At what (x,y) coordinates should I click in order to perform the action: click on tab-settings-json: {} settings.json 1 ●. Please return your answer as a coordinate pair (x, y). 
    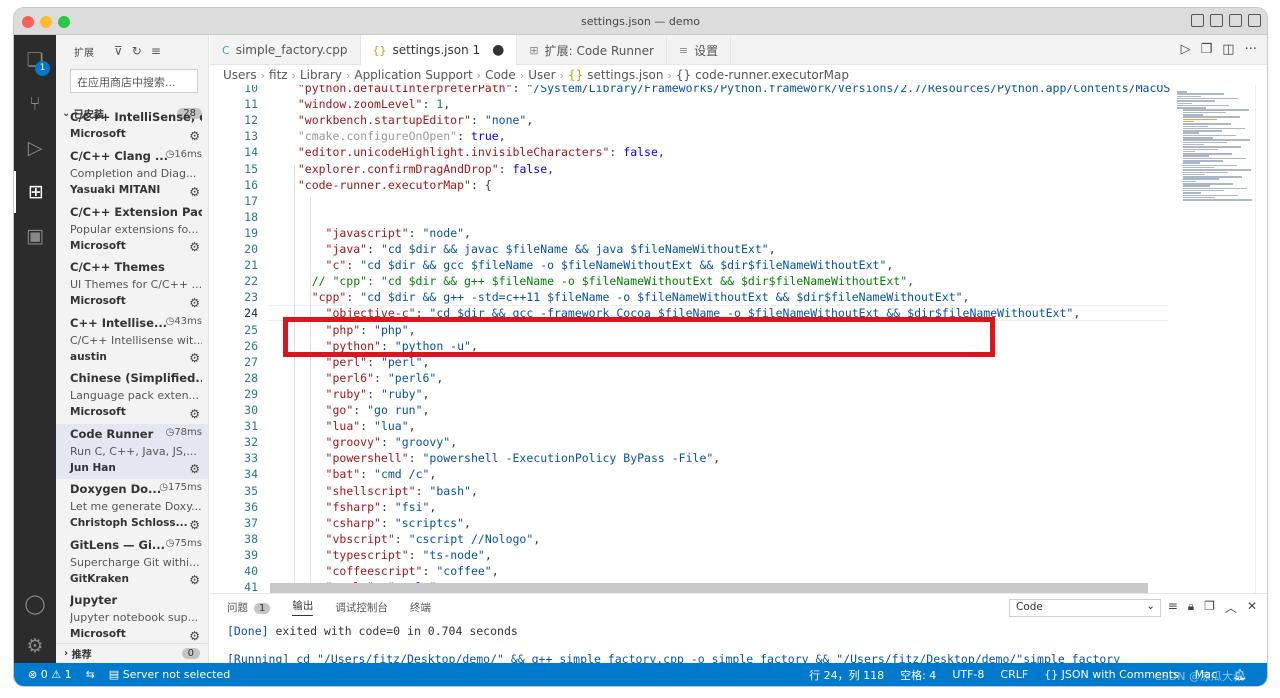
    Looking at the image, I should click on (439, 50).